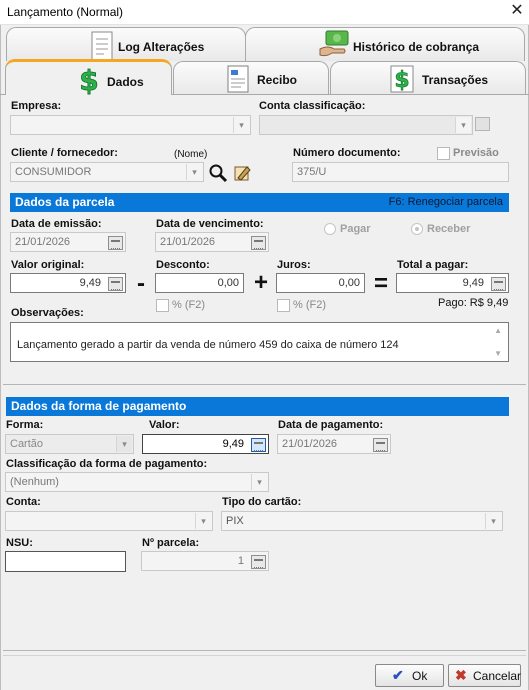 The height and width of the screenshot is (690, 529). What do you see at coordinates (498, 353) in the screenshot?
I see `scroll-down-icon: ▼` at bounding box center [498, 353].